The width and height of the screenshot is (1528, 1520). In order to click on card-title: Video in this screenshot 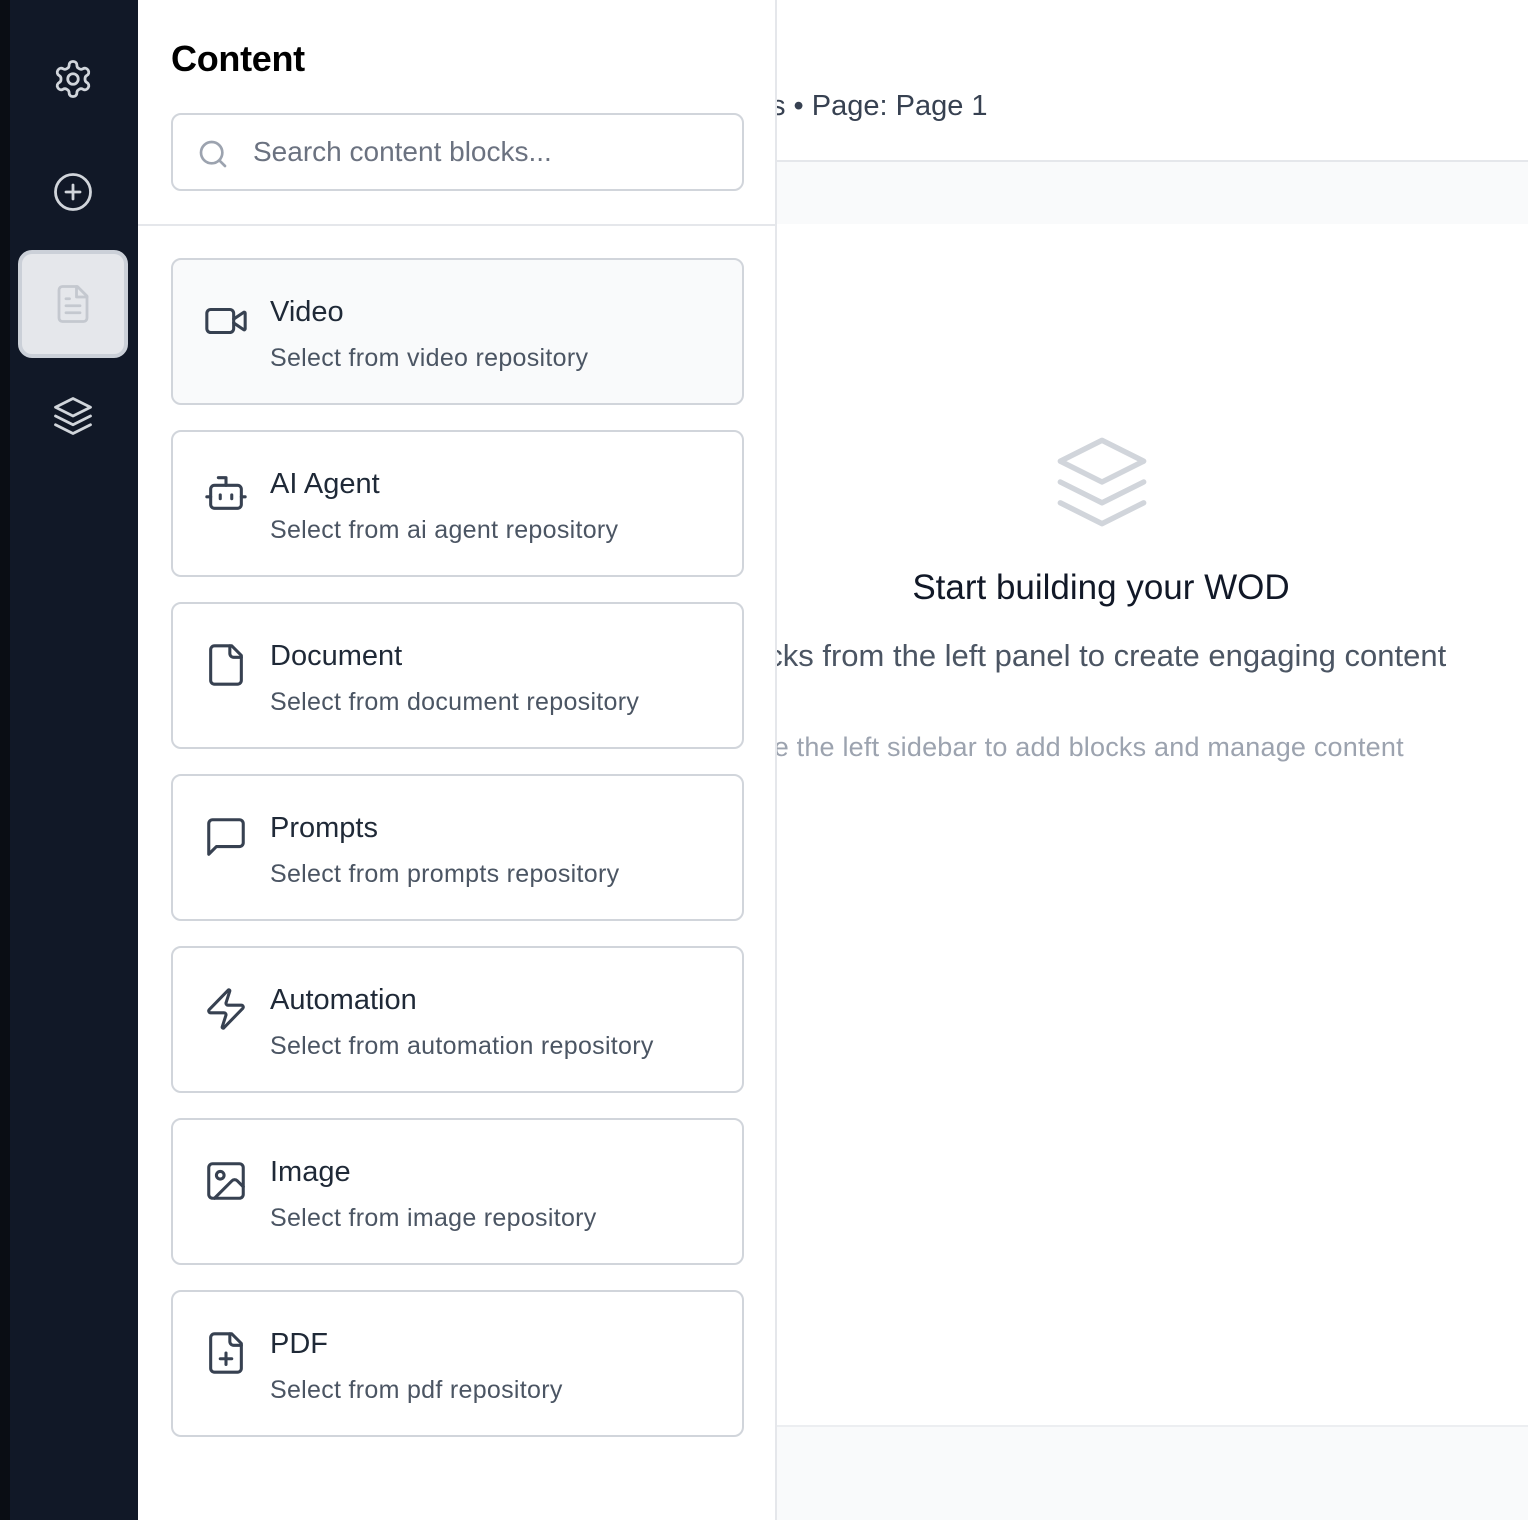, I will do `click(307, 312)`.